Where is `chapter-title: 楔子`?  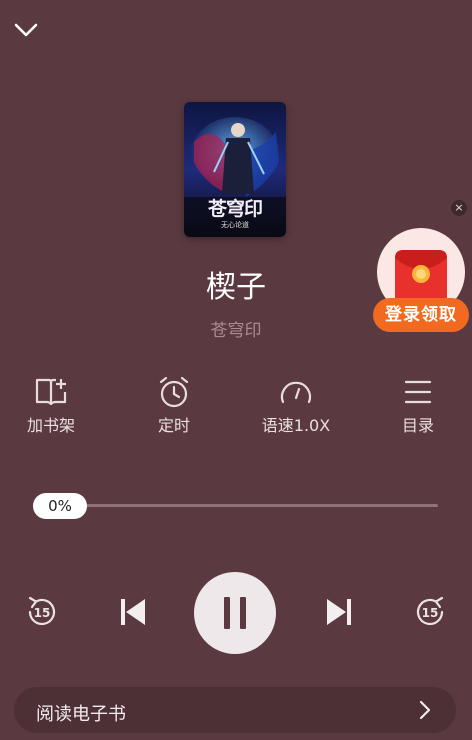
chapter-title: 楔子 is located at coordinates (236, 287).